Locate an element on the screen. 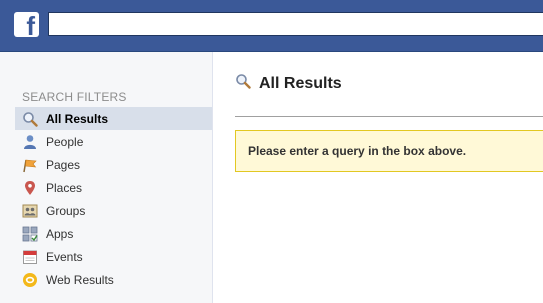 The width and height of the screenshot is (543, 303). filter-label-pages: Pages is located at coordinates (63, 164).